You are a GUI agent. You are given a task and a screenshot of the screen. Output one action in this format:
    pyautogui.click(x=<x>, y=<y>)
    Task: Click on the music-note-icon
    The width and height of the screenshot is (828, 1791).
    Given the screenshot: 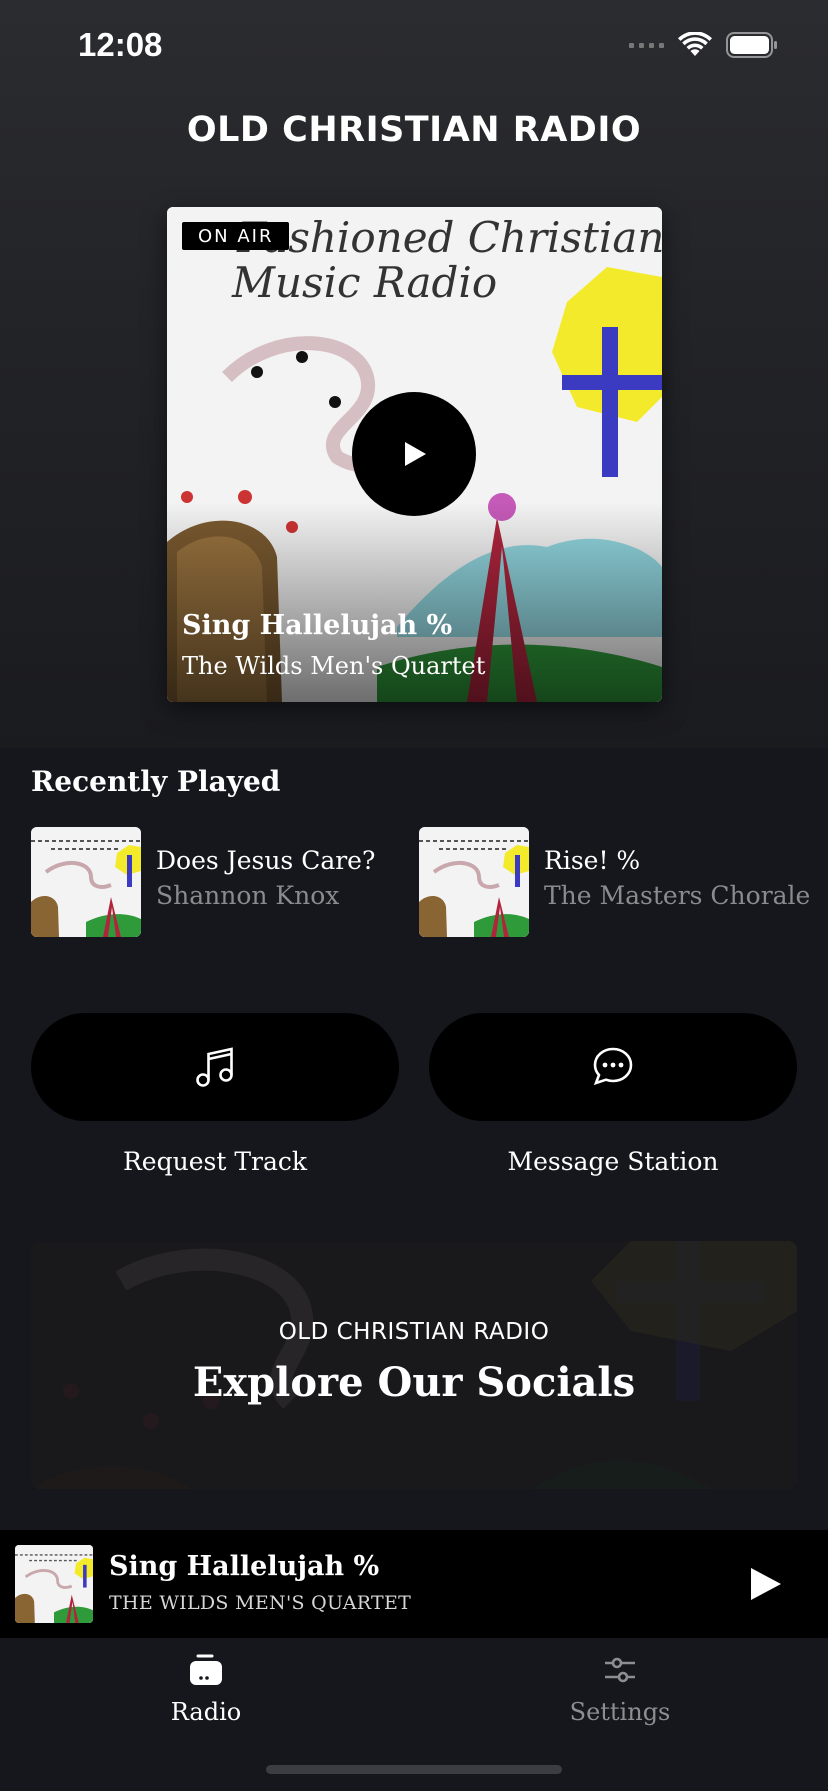 What is the action you would take?
    pyautogui.click(x=214, y=1067)
    